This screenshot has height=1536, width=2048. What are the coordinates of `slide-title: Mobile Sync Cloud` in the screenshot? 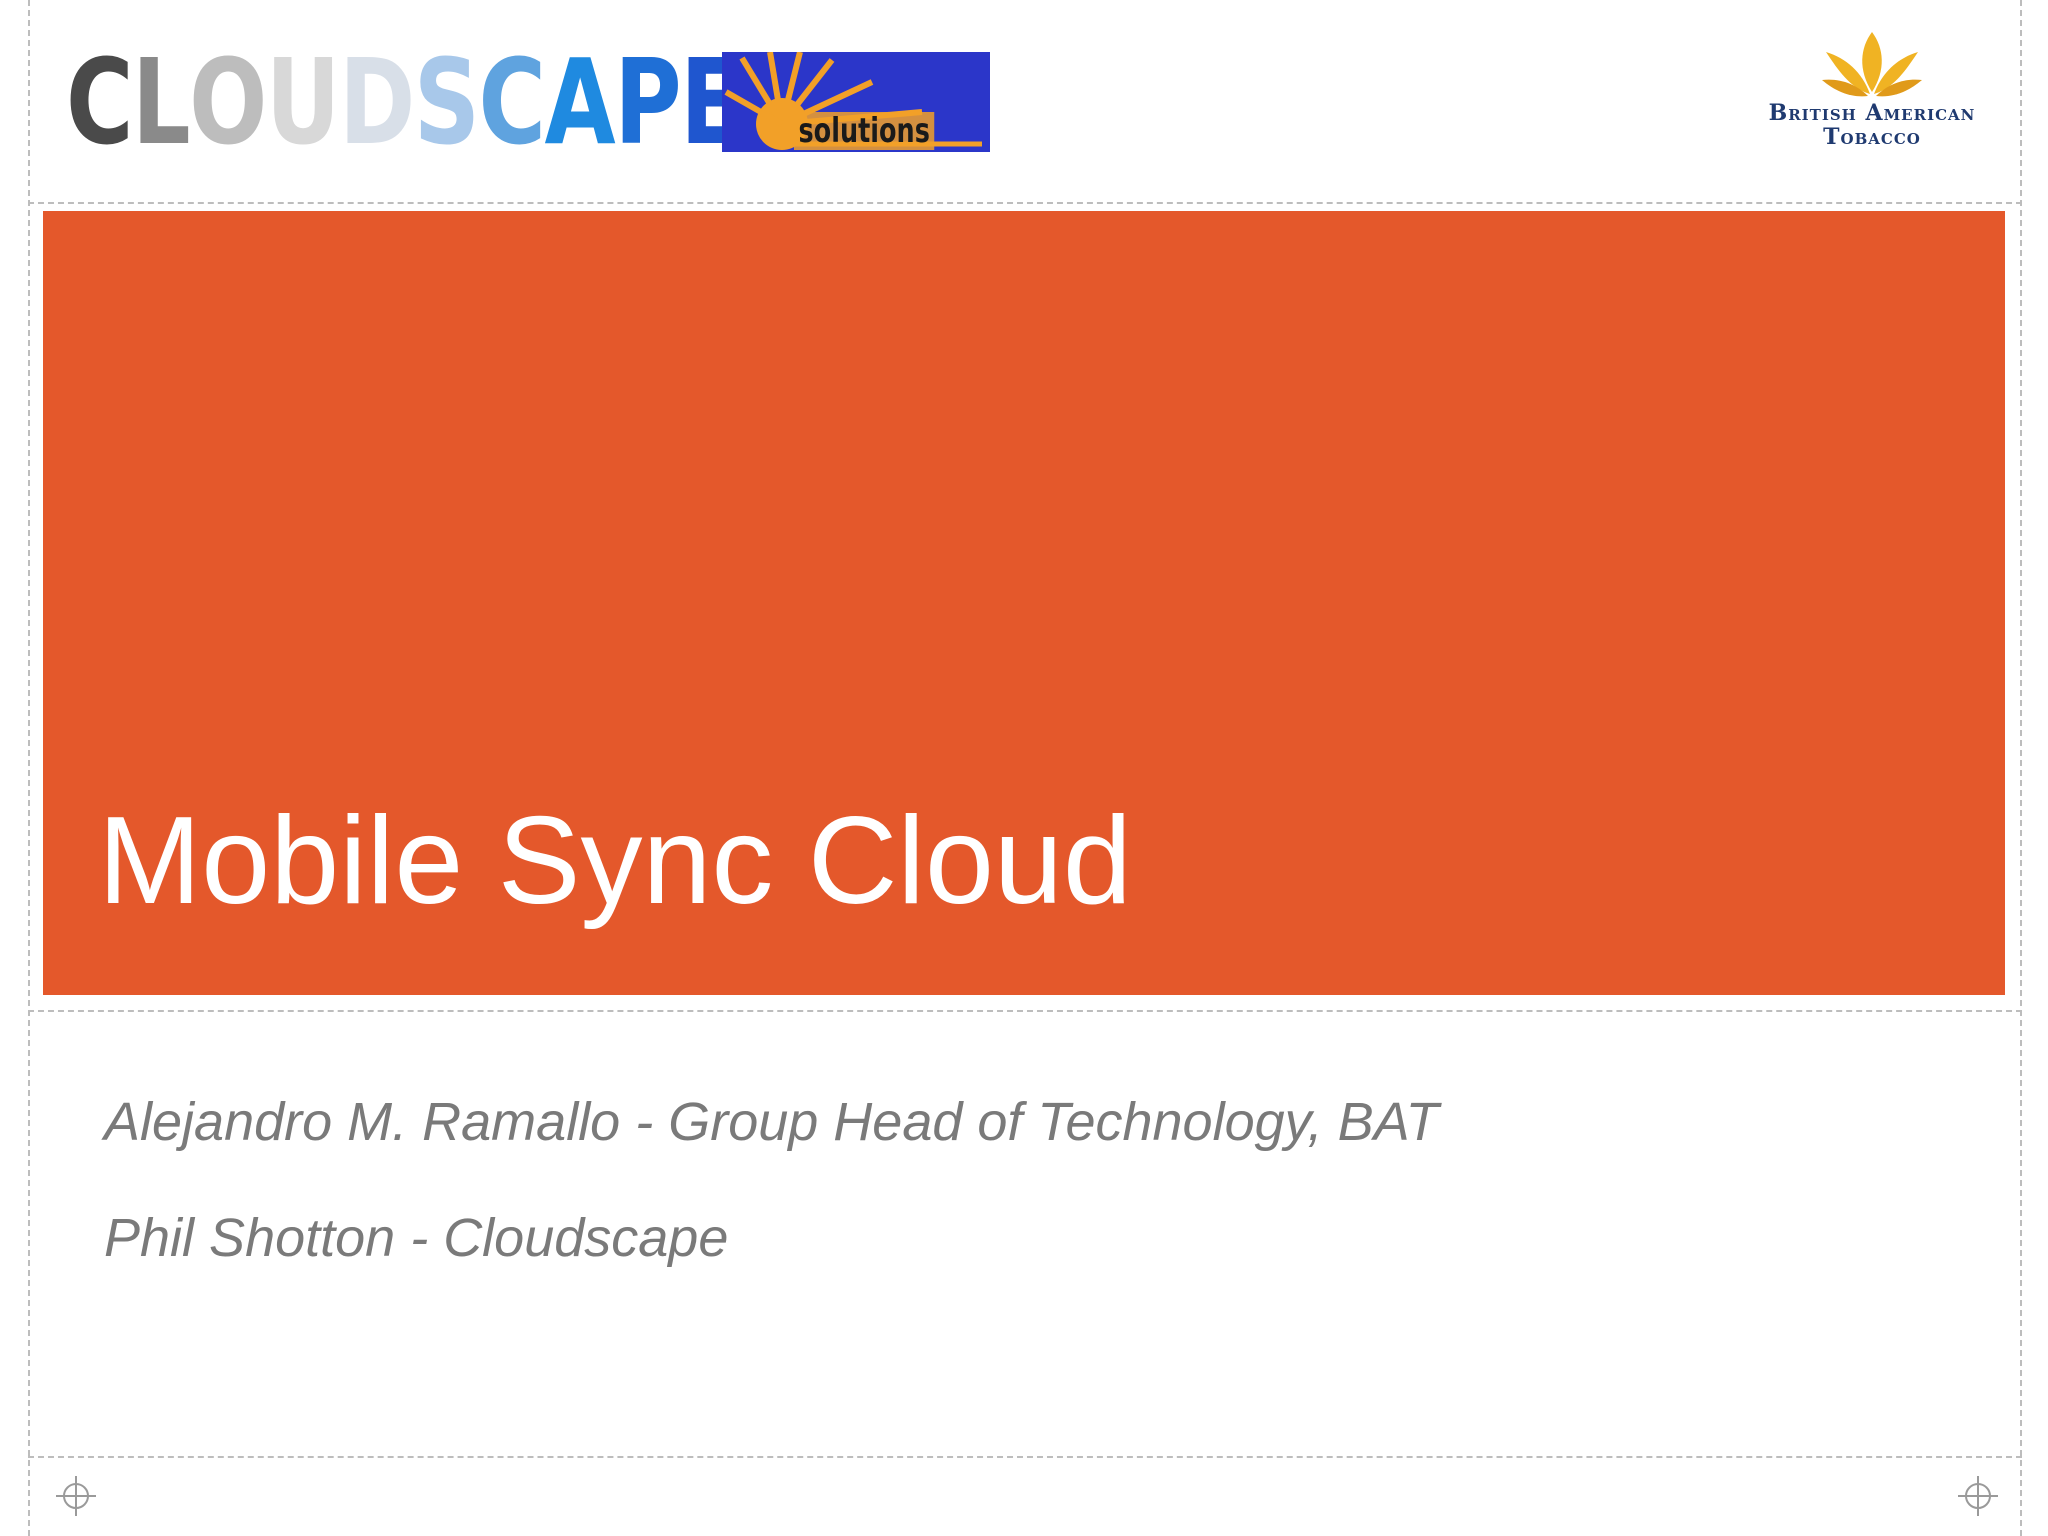 It's located at (615, 861).